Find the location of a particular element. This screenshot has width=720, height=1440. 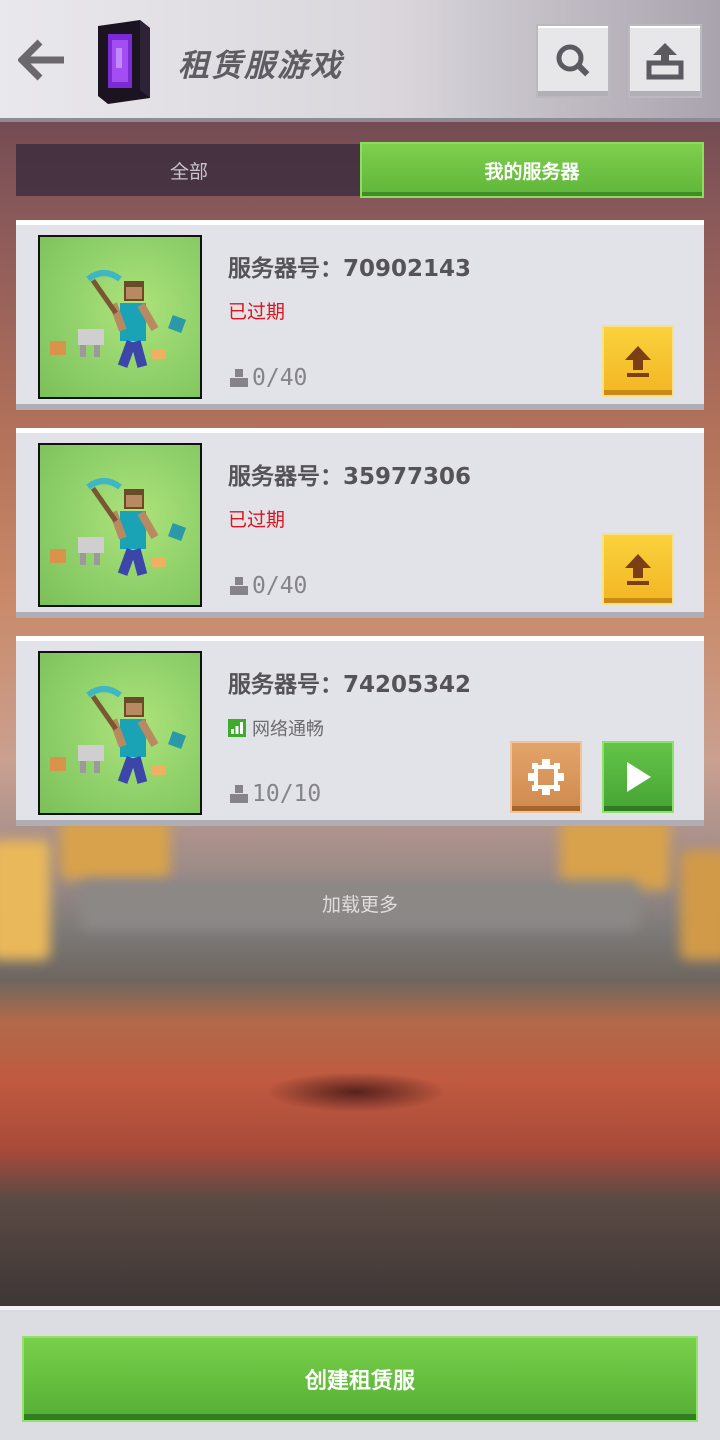

background-lamp is located at coordinates (115, 850).